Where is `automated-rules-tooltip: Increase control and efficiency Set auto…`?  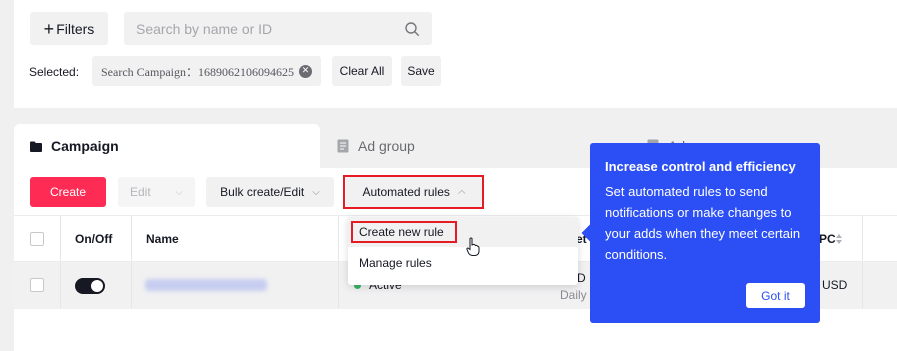
automated-rules-tooltip: Increase control and efficiency Set auto… is located at coordinates (700, 233).